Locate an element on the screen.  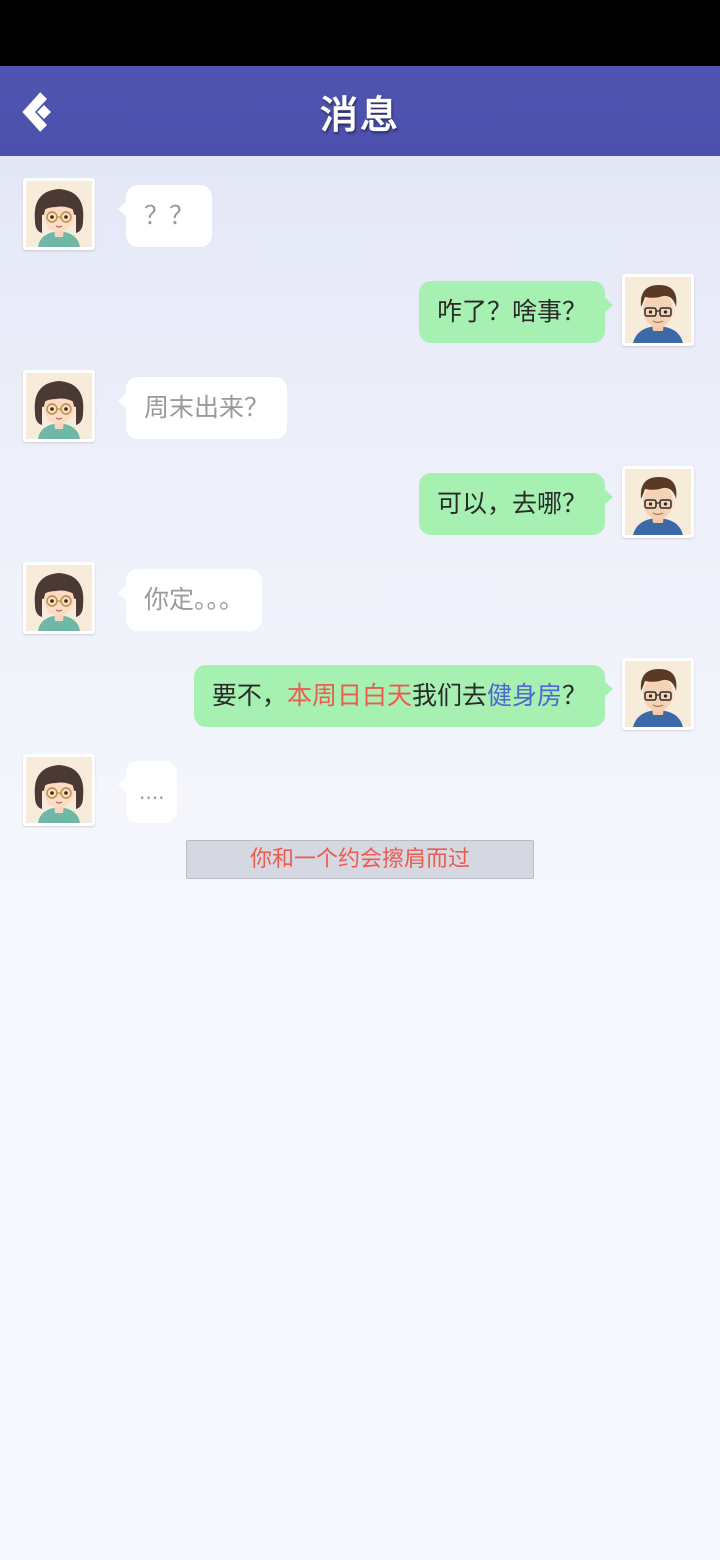
highlight-place: 健身房 is located at coordinates (524, 695).